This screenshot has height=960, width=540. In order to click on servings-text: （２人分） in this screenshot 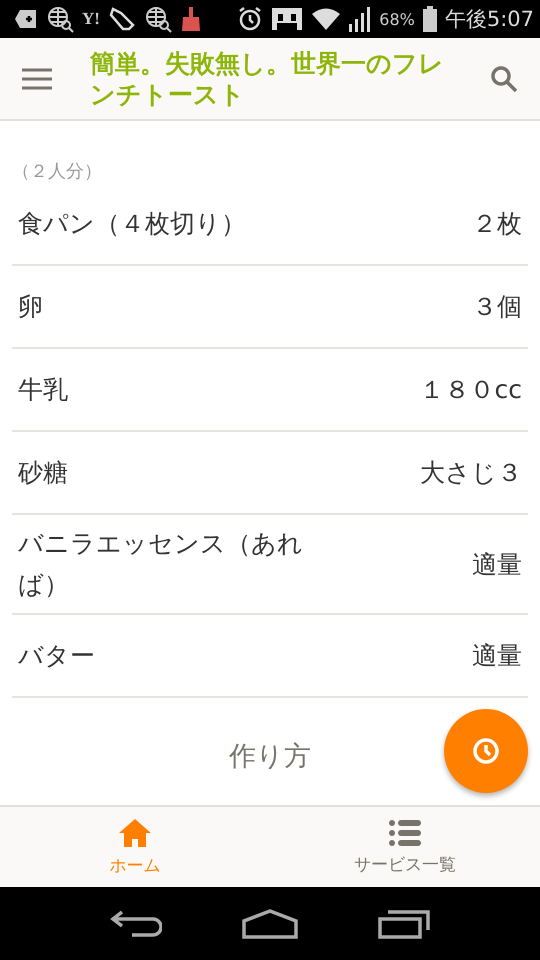, I will do `click(57, 171)`.